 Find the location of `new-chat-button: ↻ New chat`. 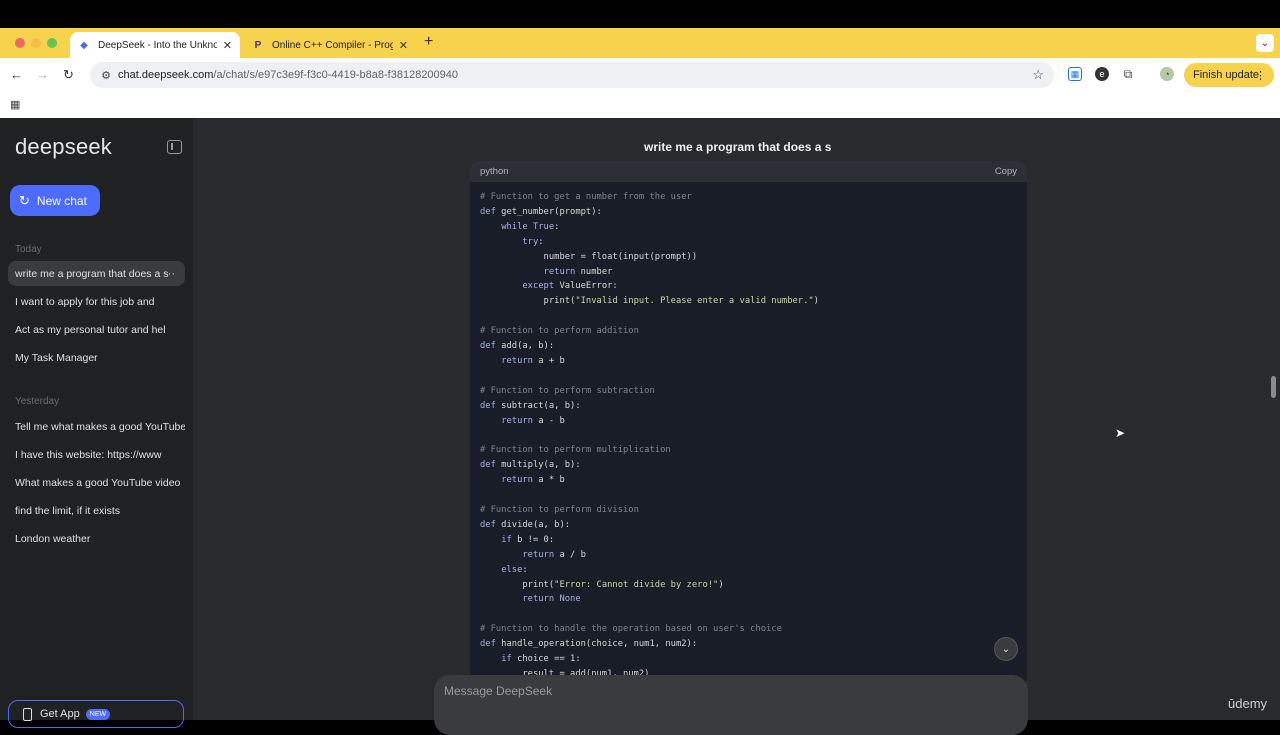

new-chat-button: ↻ New chat is located at coordinates (55, 200).